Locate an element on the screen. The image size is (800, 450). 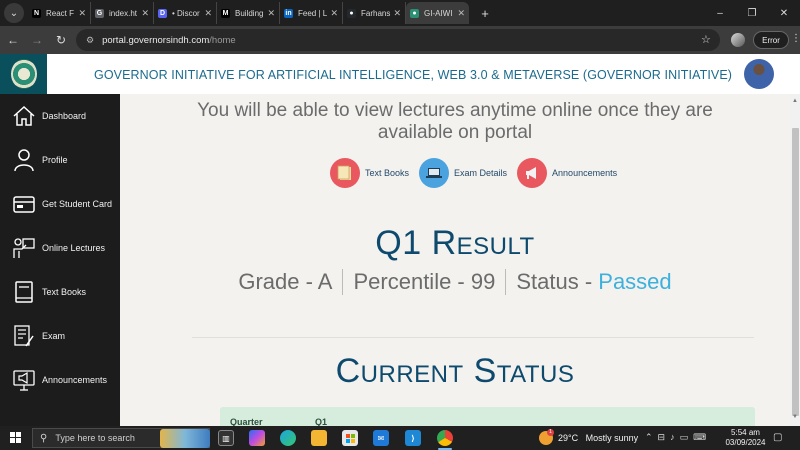
status-badge: Passed is located at coordinates (635, 281).